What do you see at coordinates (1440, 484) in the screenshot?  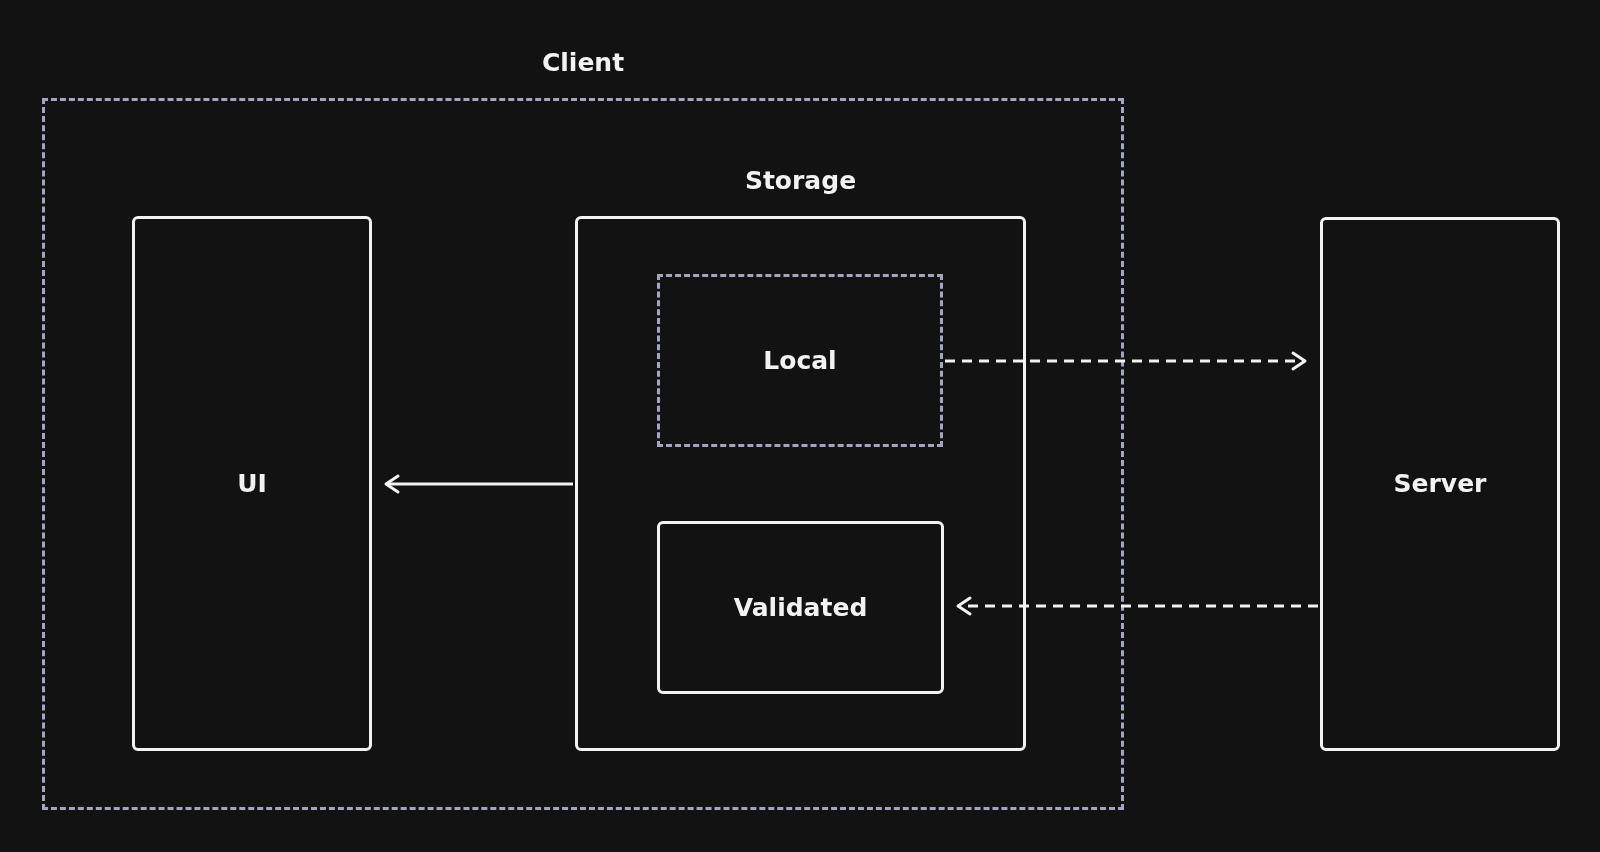 I see `node-label: Server` at bounding box center [1440, 484].